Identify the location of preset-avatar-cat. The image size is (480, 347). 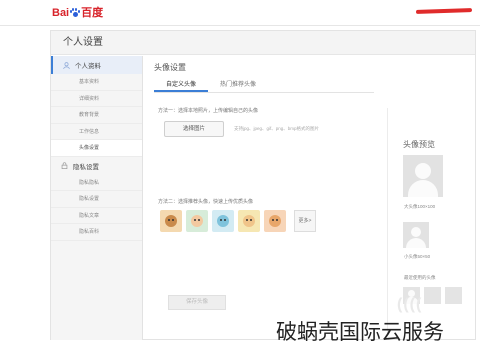
(223, 221).